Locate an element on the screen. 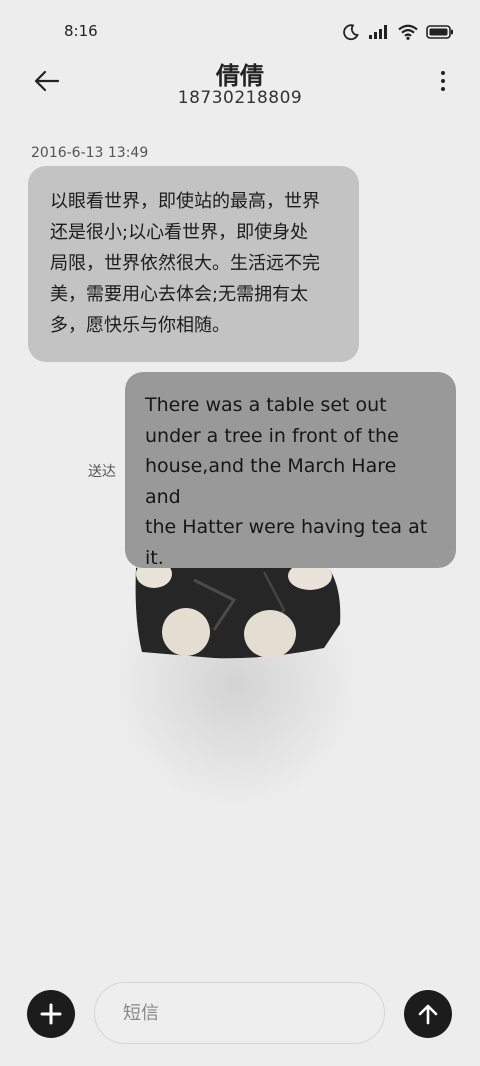 This screenshot has width=480, height=1066. moon-icon is located at coordinates (351, 32).